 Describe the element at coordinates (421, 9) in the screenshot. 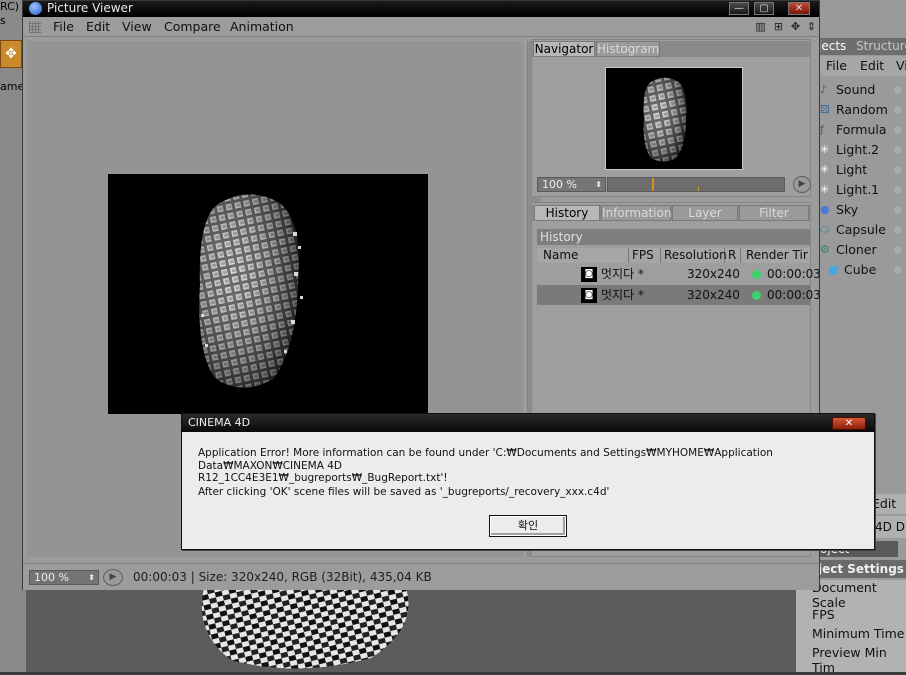

I see `title-bar: Picture Viewer — ▢ ✕` at that location.